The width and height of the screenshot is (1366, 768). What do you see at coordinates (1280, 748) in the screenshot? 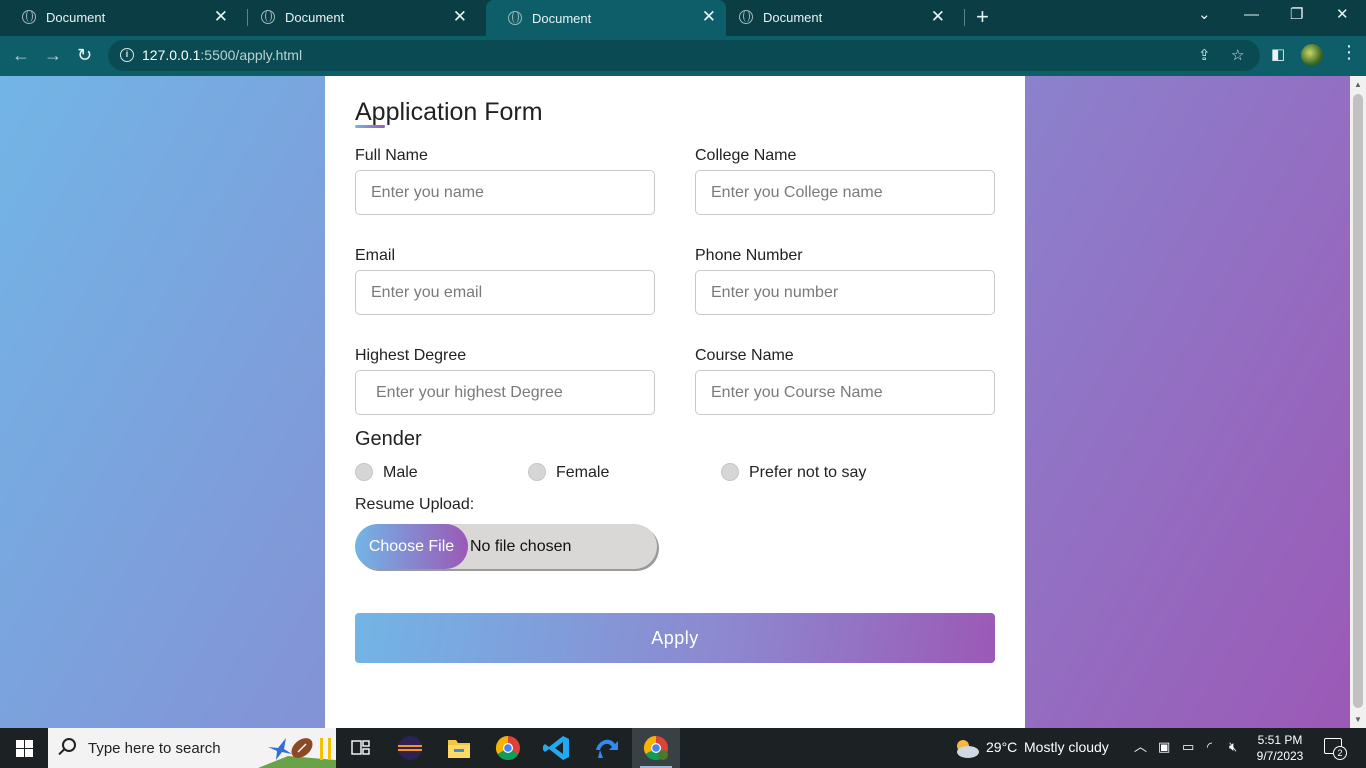
I see `taskbar-clock: 5:51 PM 9/7/2023` at bounding box center [1280, 748].